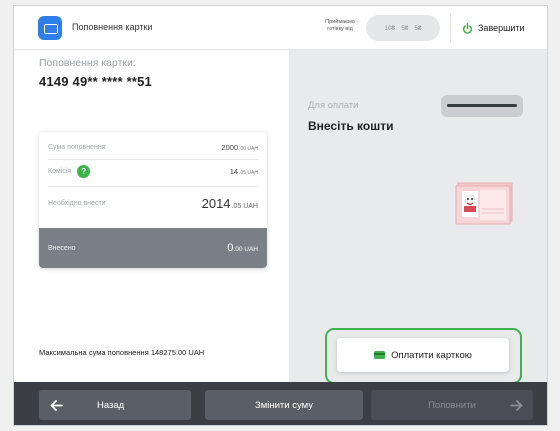 The height and width of the screenshot is (431, 560). I want to click on finish-label: Завершити, so click(501, 28).